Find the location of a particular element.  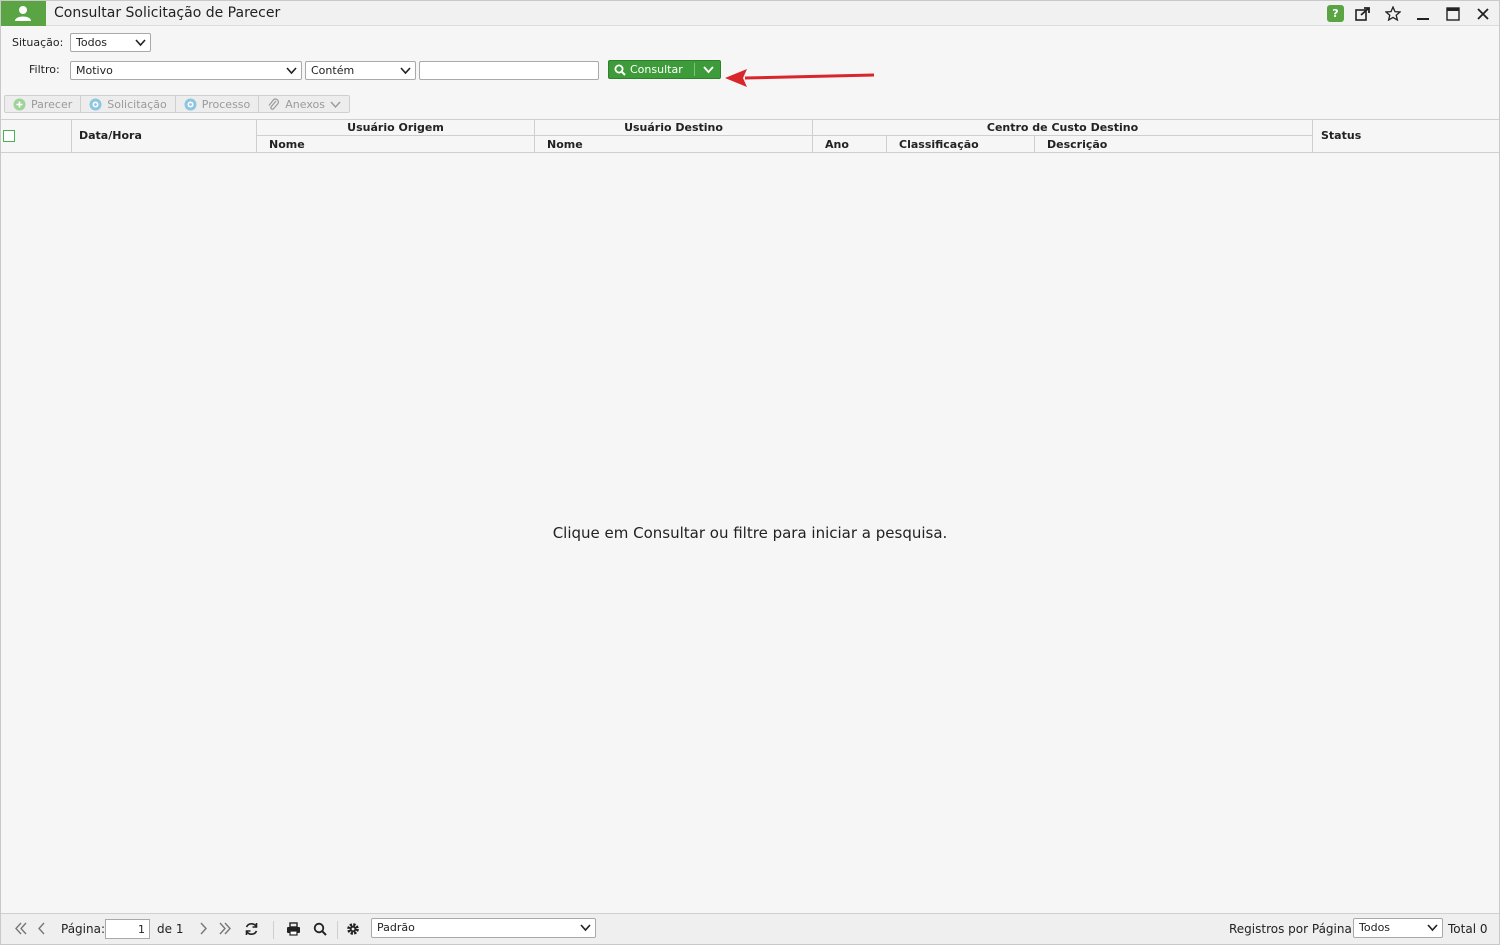

share-icon is located at coordinates (1362, 14).